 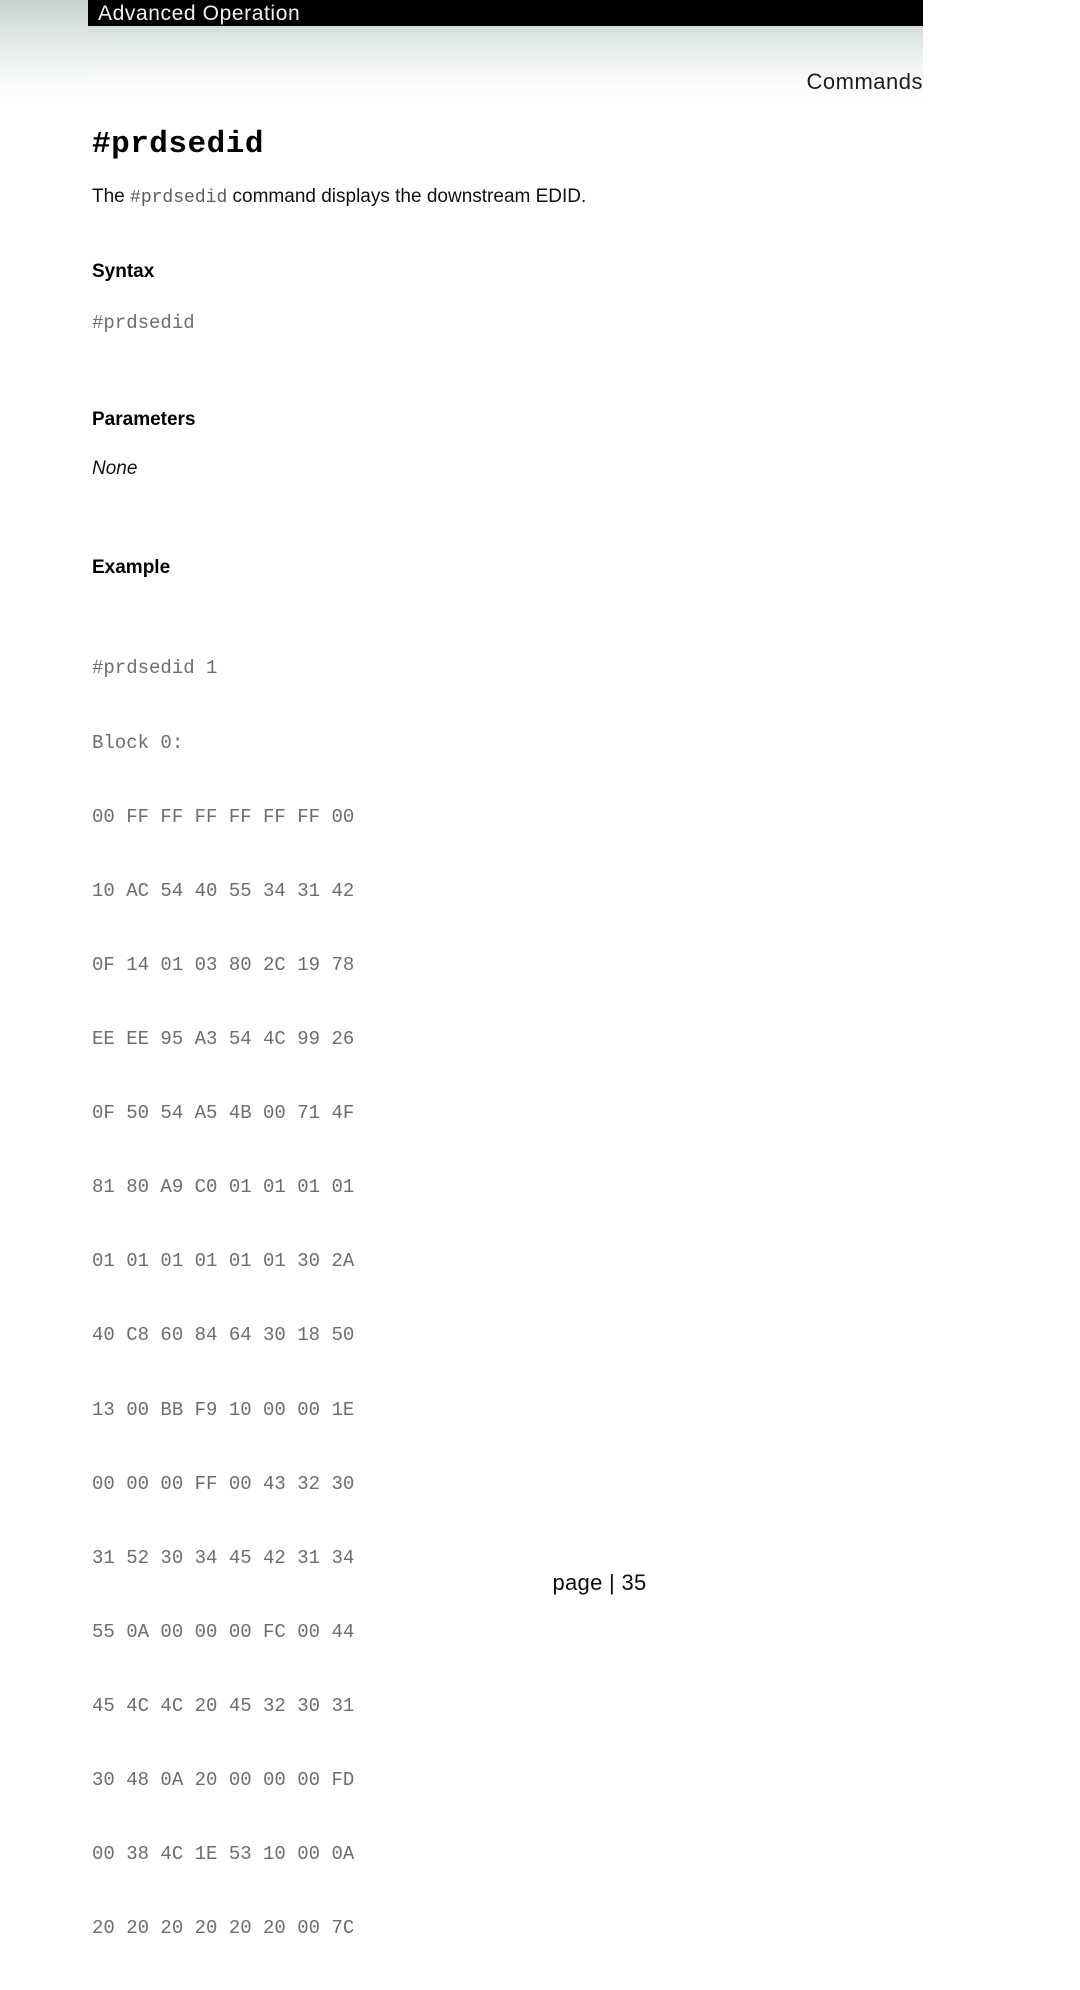 I want to click on hex-line: 81 80 A9 C0 01 01 01 01, so click(x=223, y=1187).